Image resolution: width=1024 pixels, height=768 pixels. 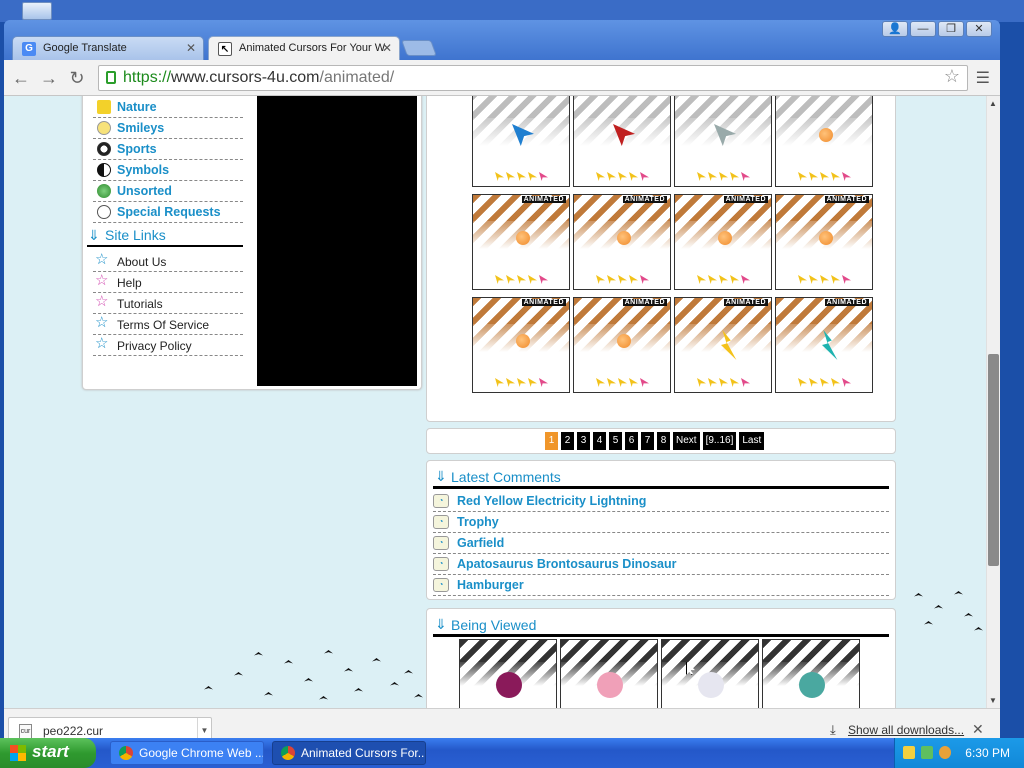 What do you see at coordinates (895, 29) in the screenshot?
I see `user-icon: 👤` at bounding box center [895, 29].